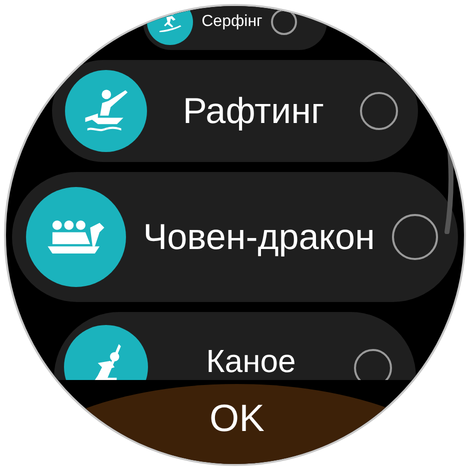 The image size is (470, 470). I want to click on activity-label: Серфінг, so click(232, 22).